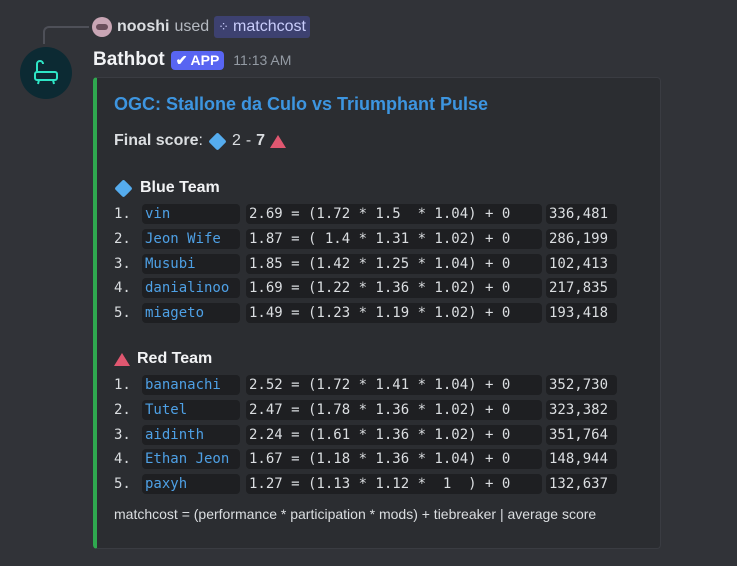 The image size is (737, 566). Describe the element at coordinates (394, 385) in the screenshot. I see `matchcost-formula: 2.52 = (1.72 * 1.41 * 1.04) + 0` at that location.